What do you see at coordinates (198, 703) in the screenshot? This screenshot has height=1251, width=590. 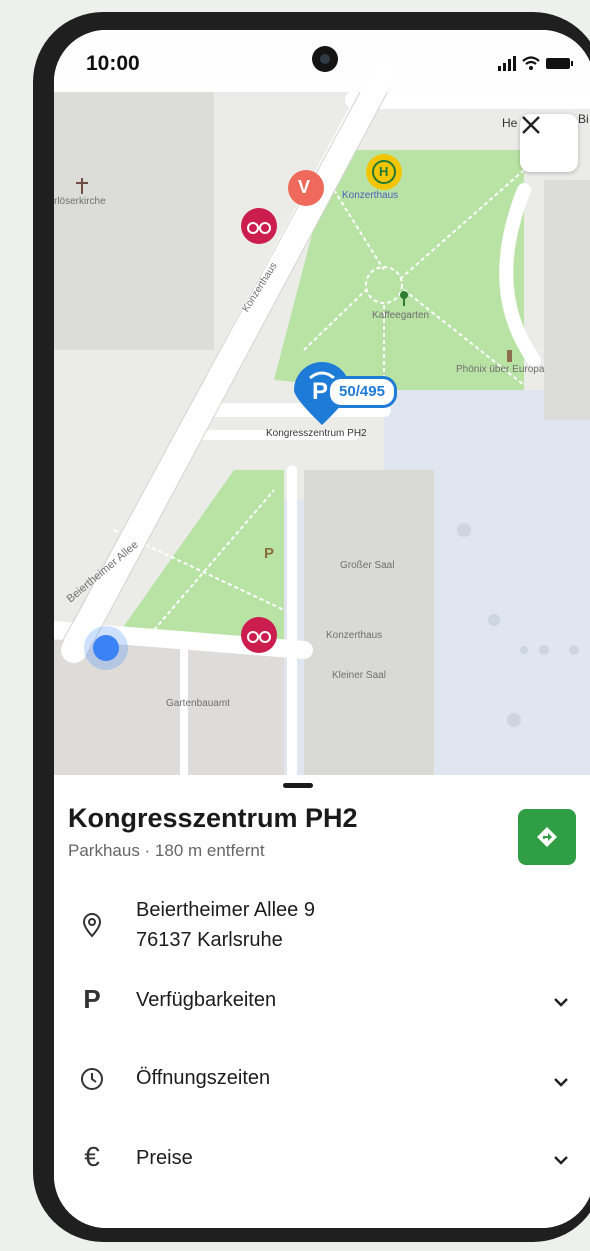 I see `map-label-gartenbauamt: Gartenbauamt` at bounding box center [198, 703].